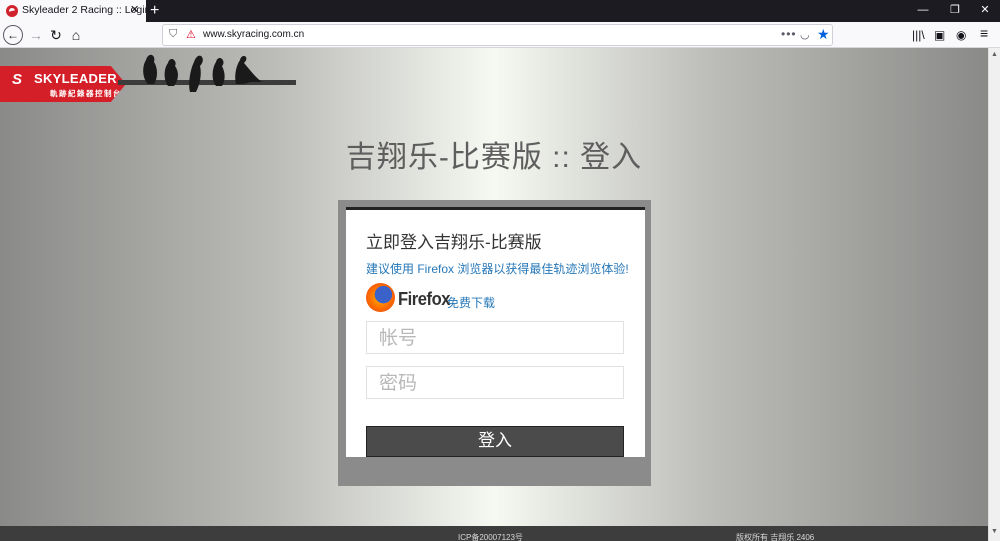 This screenshot has height=541, width=1000. I want to click on site-favicon-icon, so click(12, 11).